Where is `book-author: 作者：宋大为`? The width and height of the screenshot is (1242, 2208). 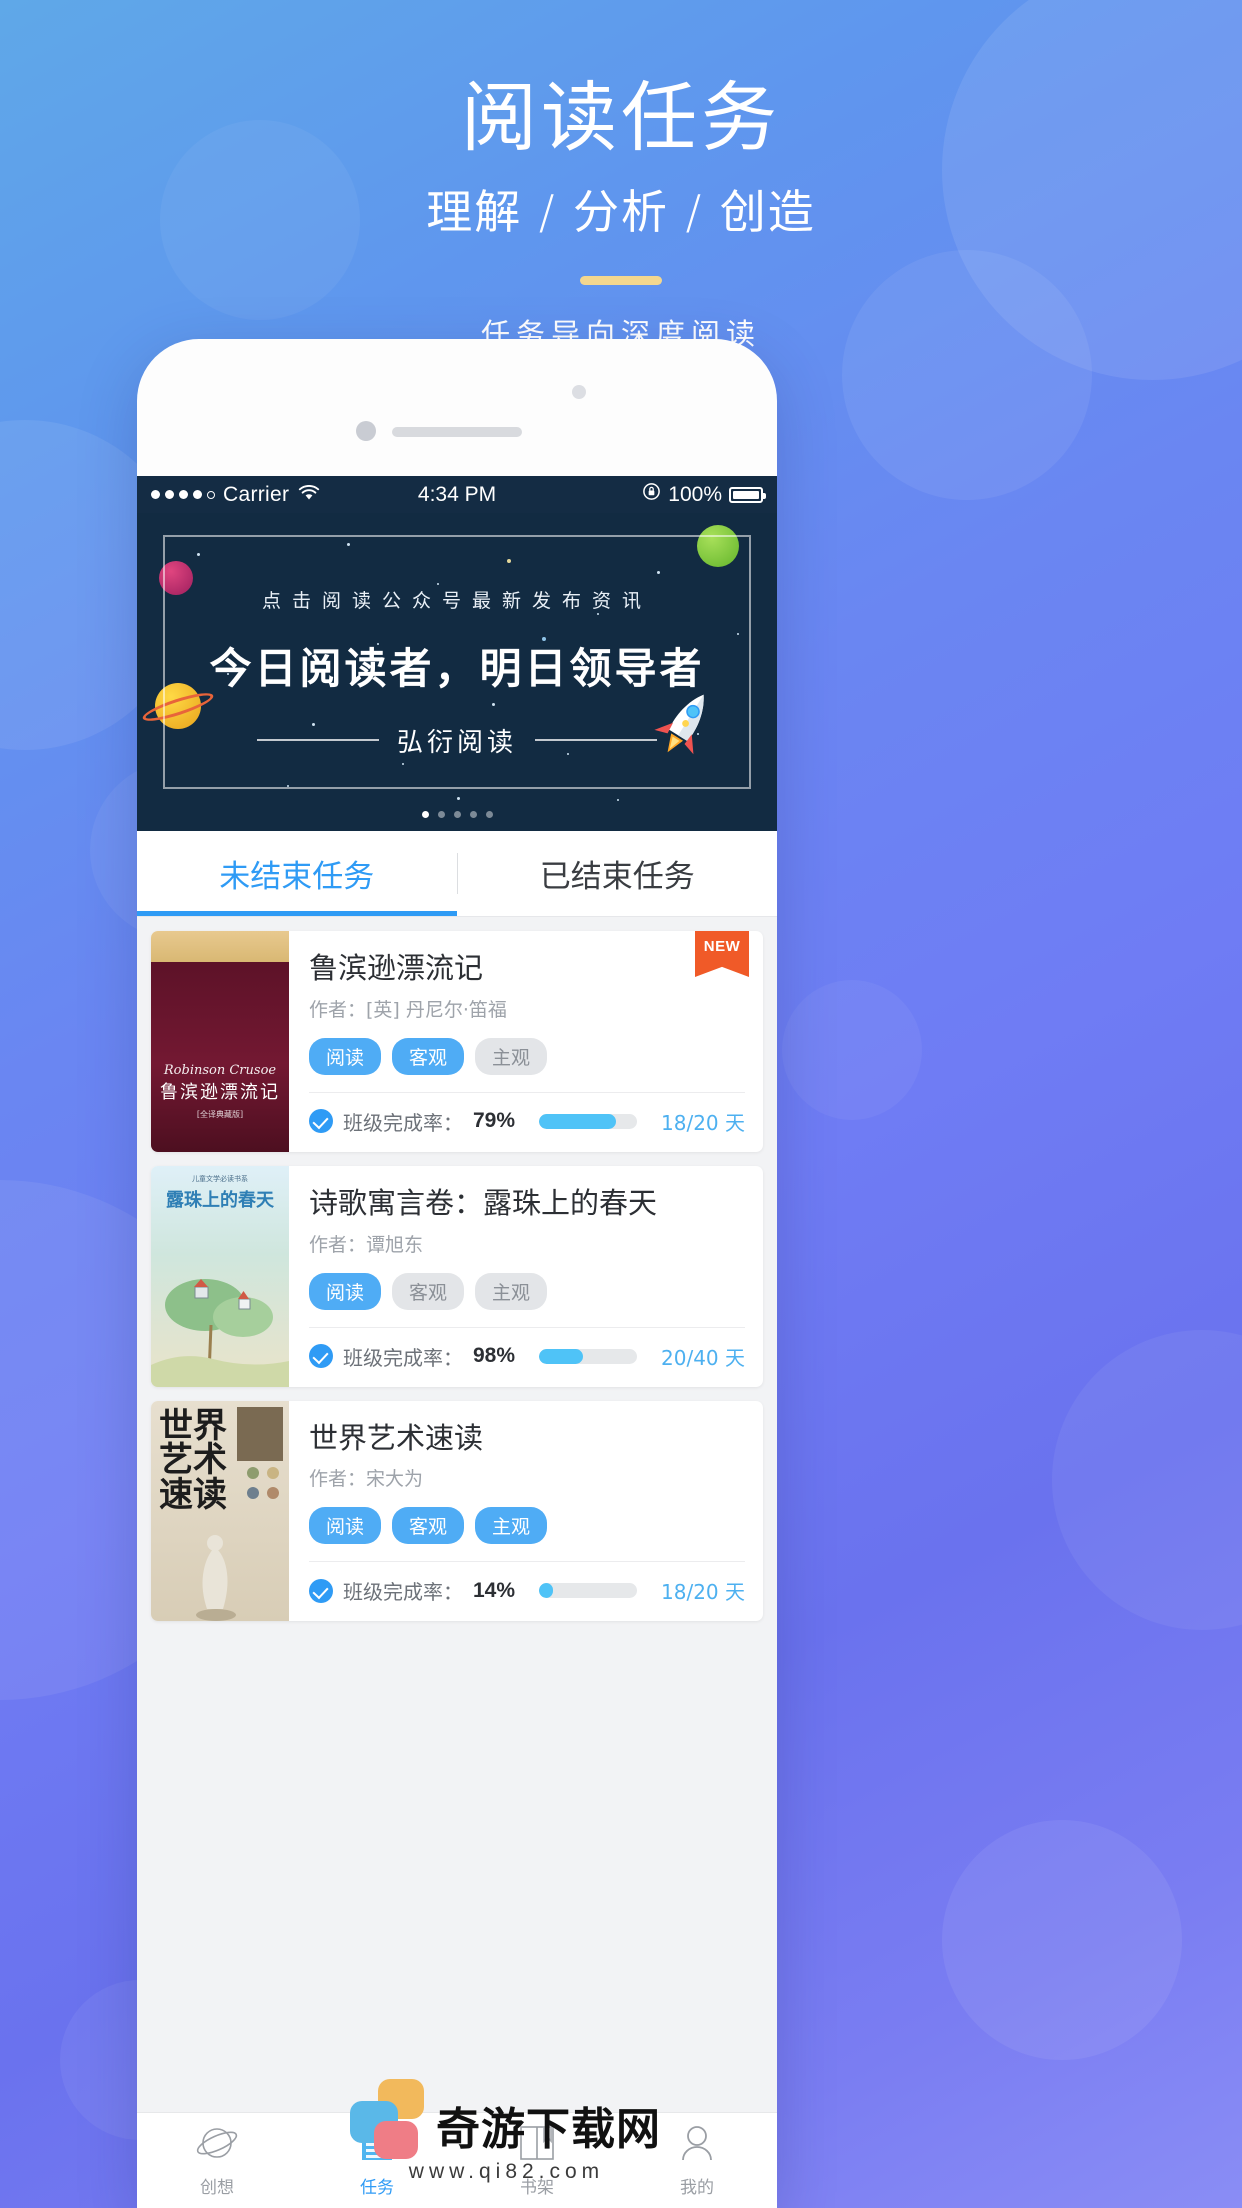
book-author: 作者：宋大为 is located at coordinates (366, 1479).